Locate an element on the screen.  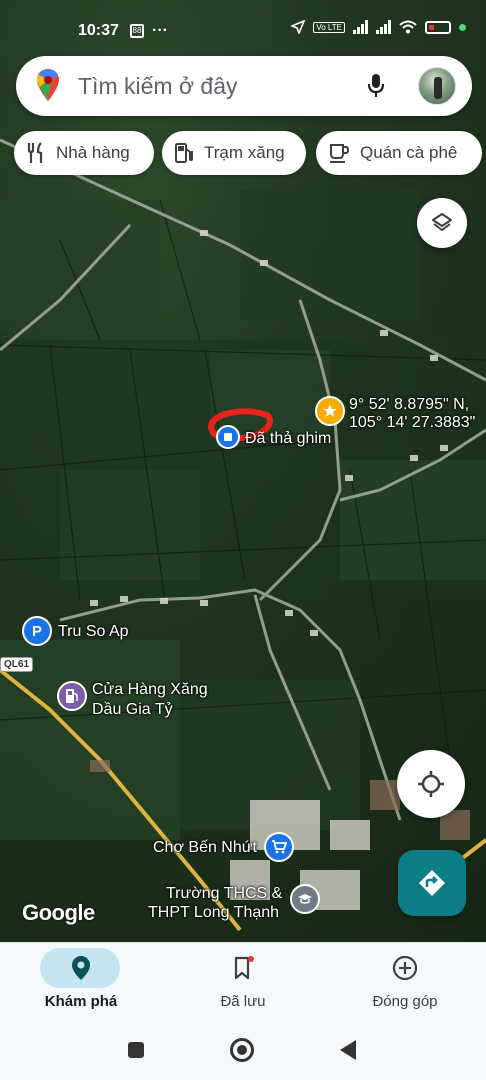
tab-saved: Đã lưu is located at coordinates (243, 985).